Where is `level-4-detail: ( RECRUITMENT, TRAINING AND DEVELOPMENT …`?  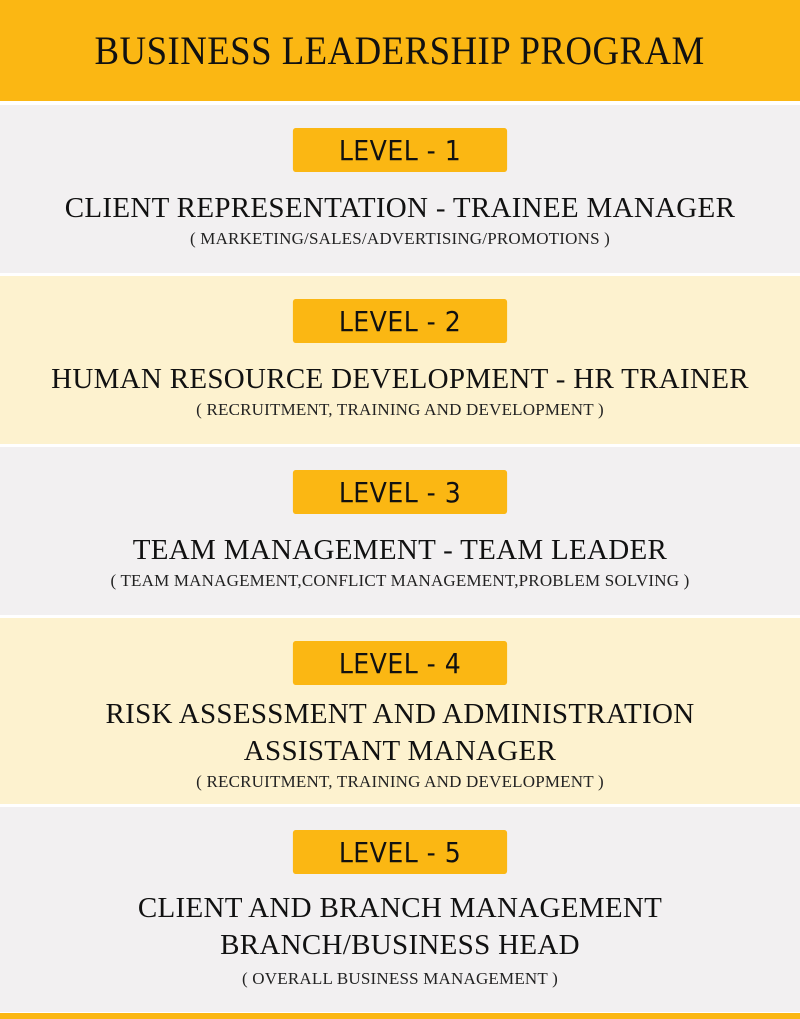 level-4-detail: ( RECRUITMENT, TRAINING AND DEVELOPMENT … is located at coordinates (400, 781).